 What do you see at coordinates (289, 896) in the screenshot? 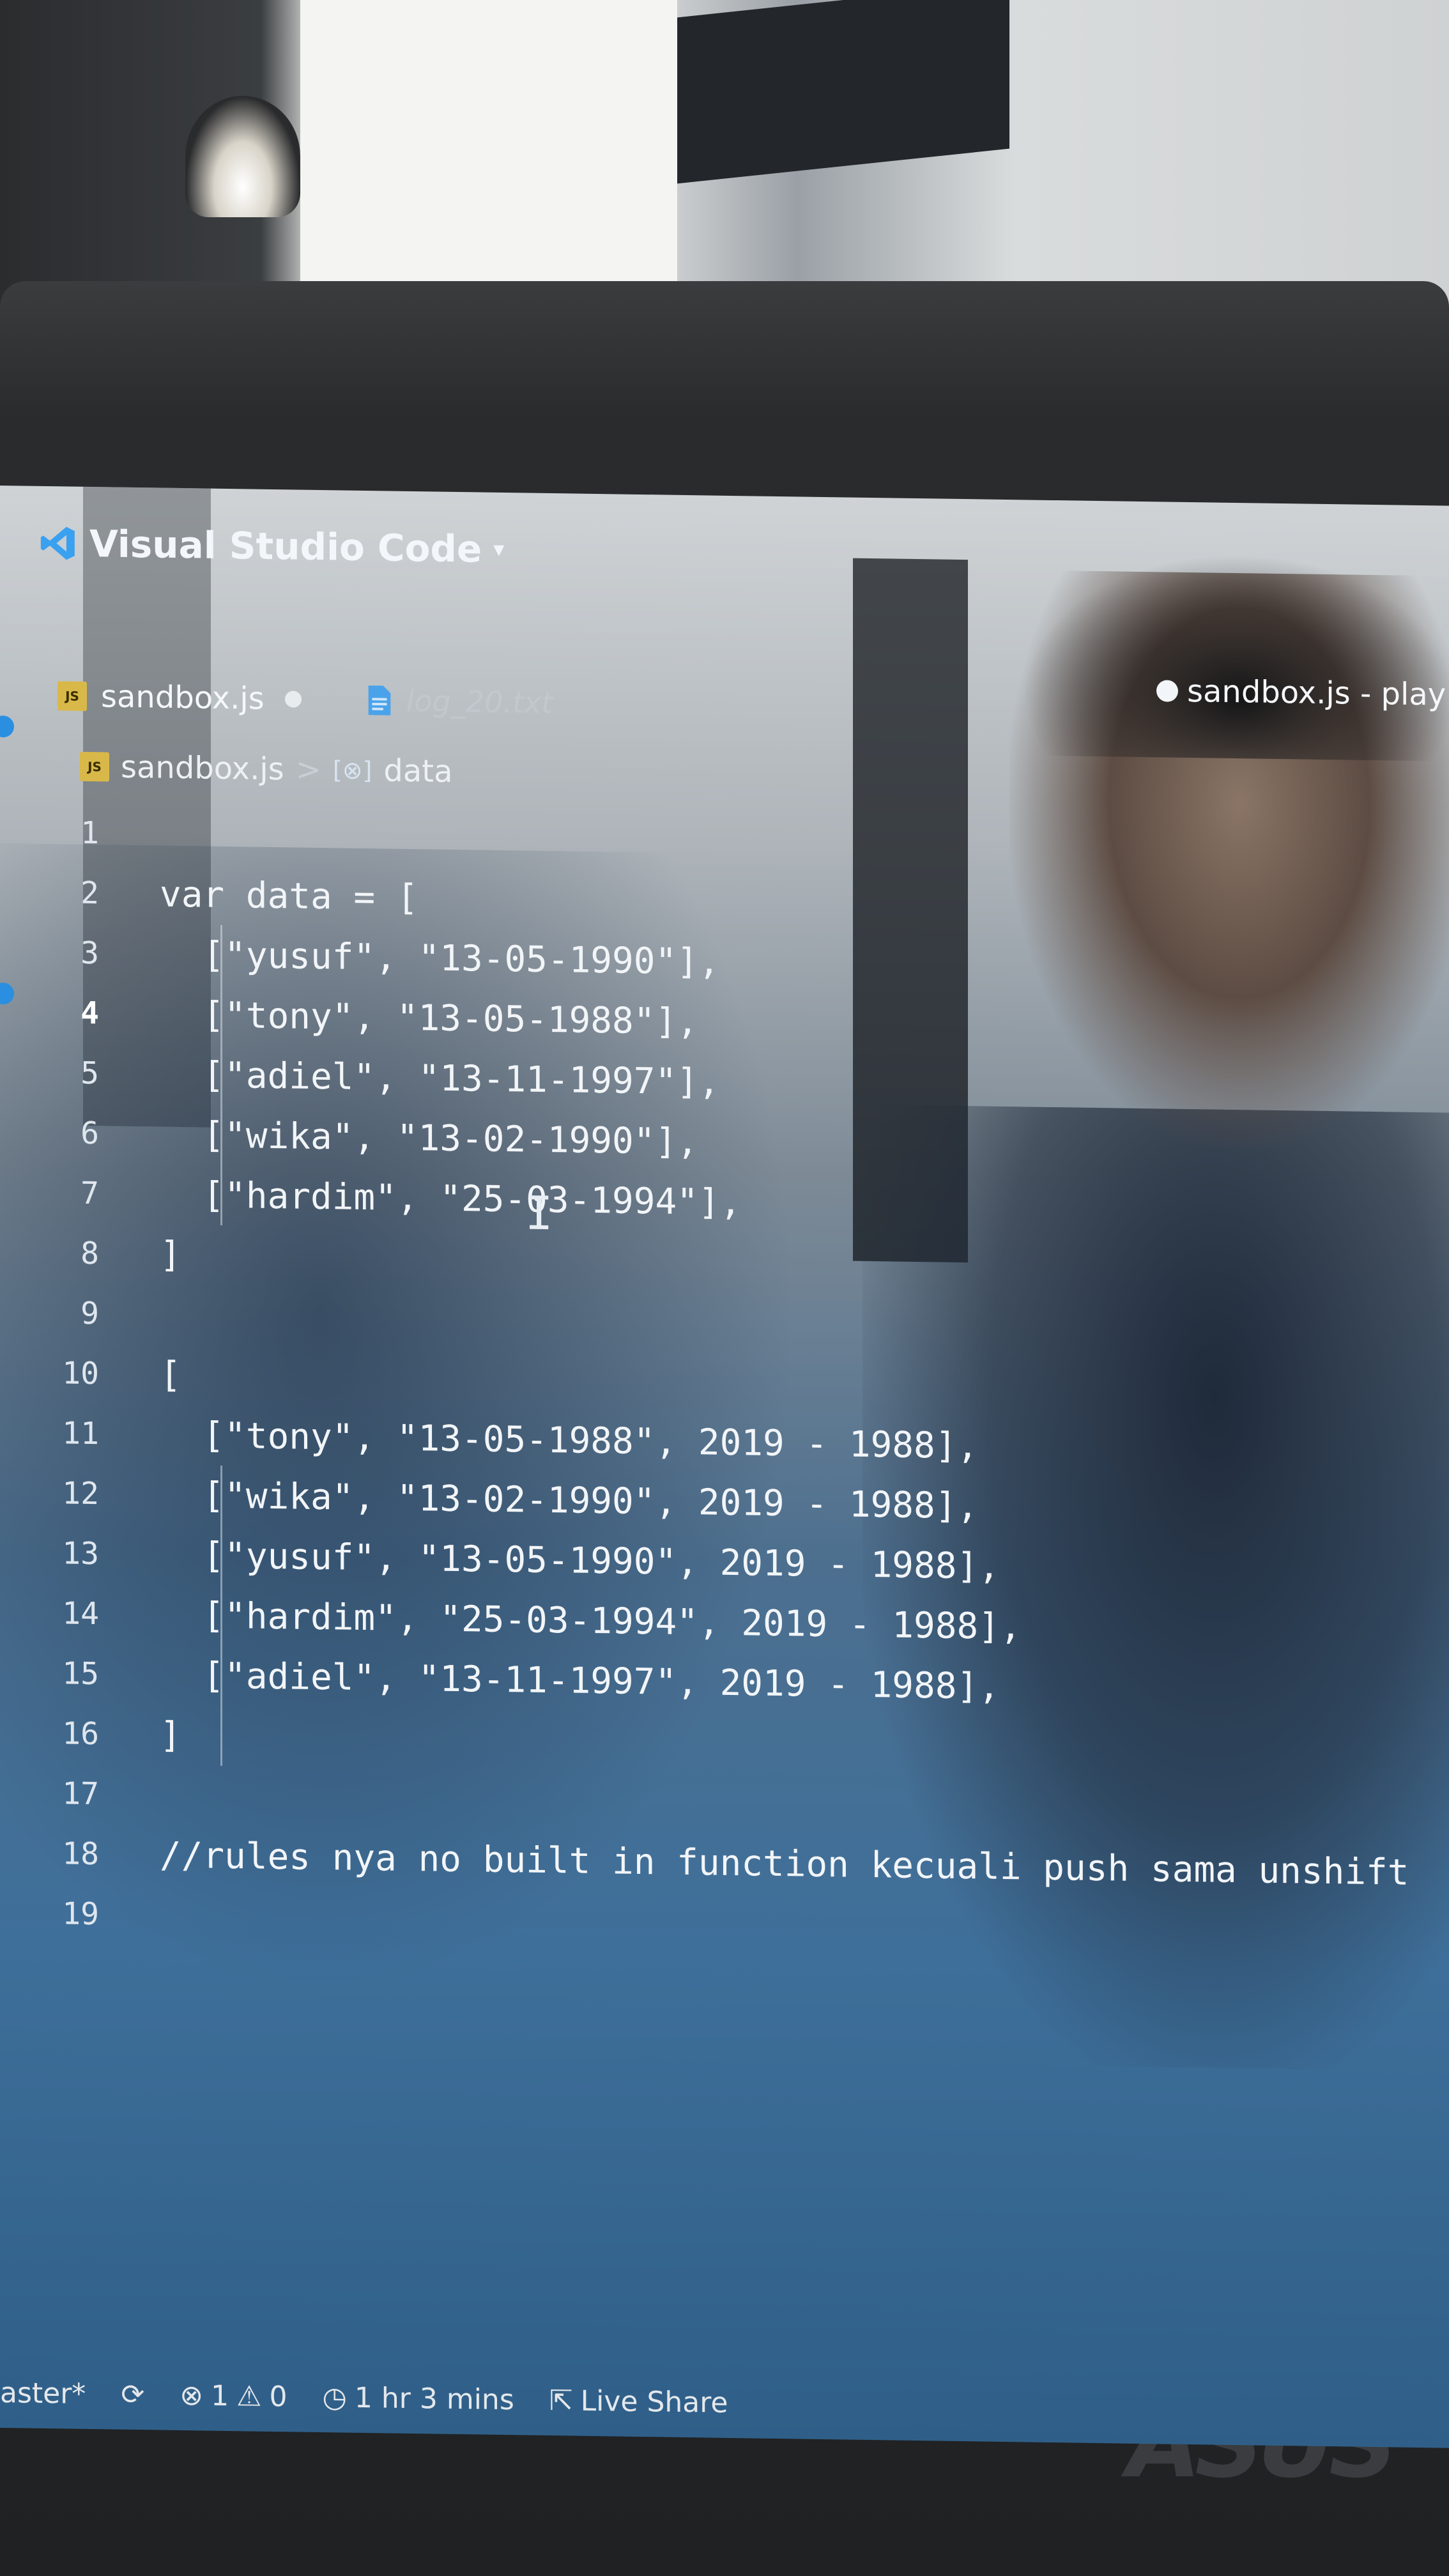
I see `line-text: var data = [` at bounding box center [289, 896].